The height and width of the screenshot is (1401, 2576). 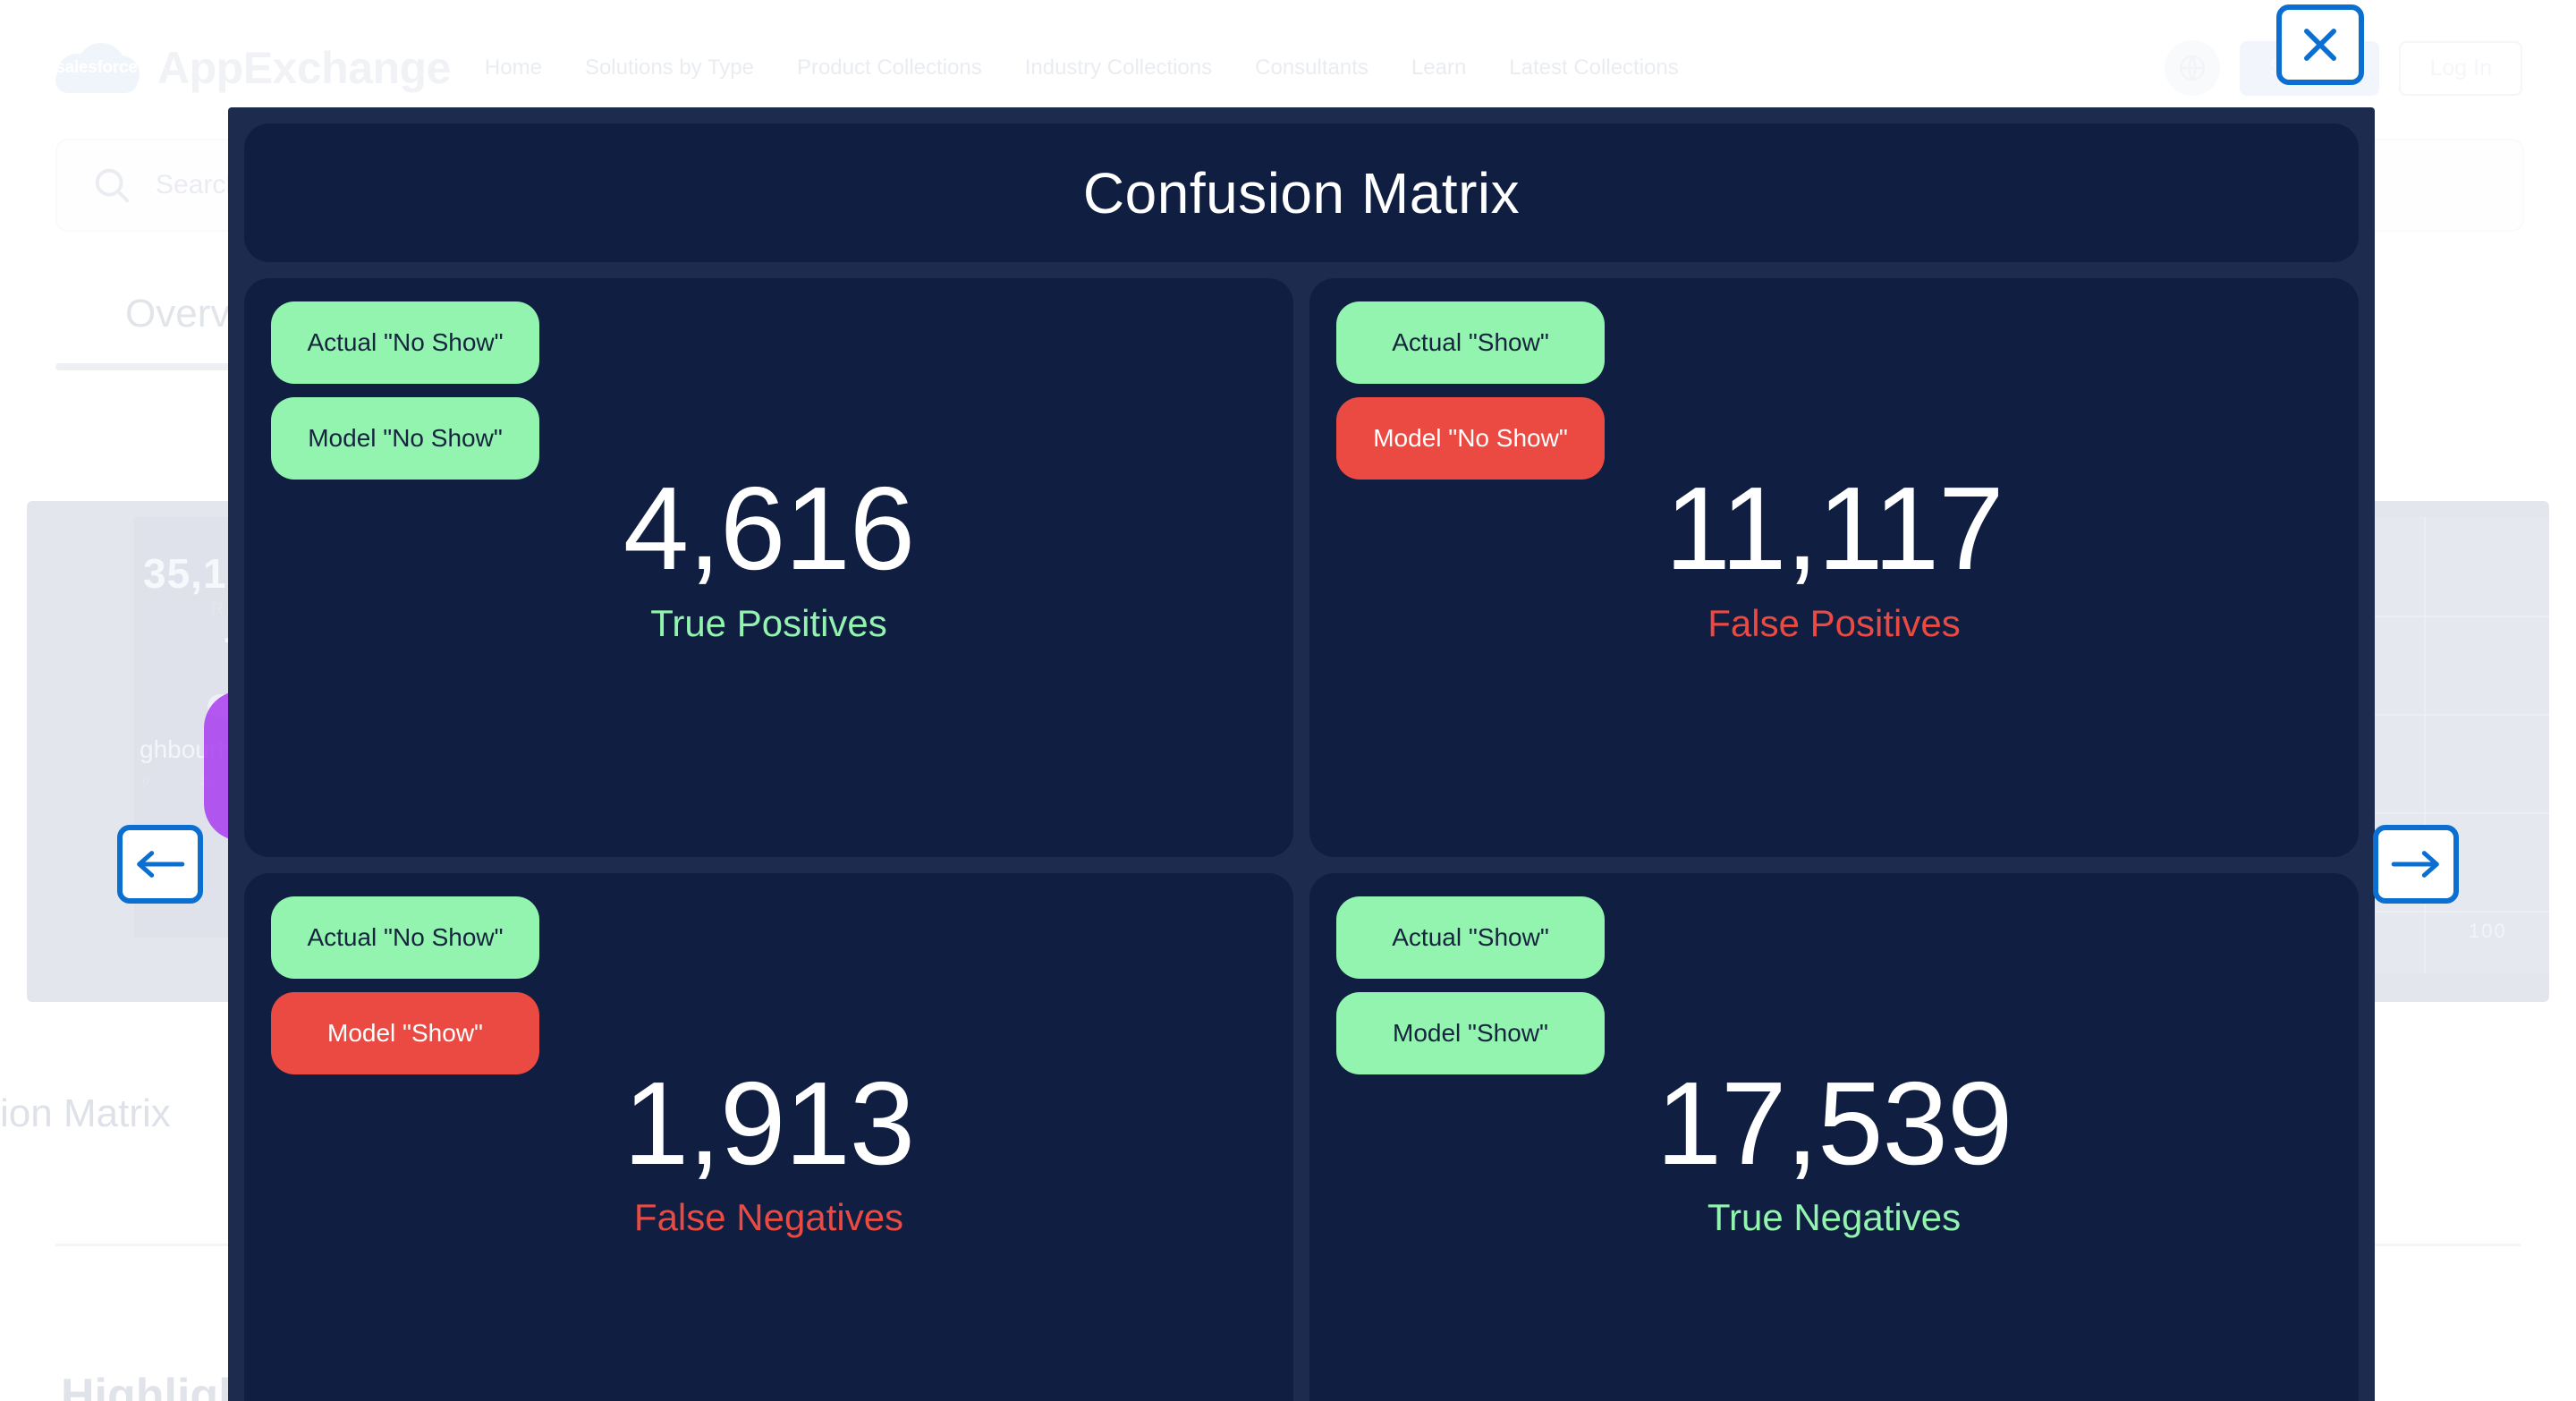 What do you see at coordinates (889, 68) in the screenshot?
I see `nav-item-product-collections: Product Collections` at bounding box center [889, 68].